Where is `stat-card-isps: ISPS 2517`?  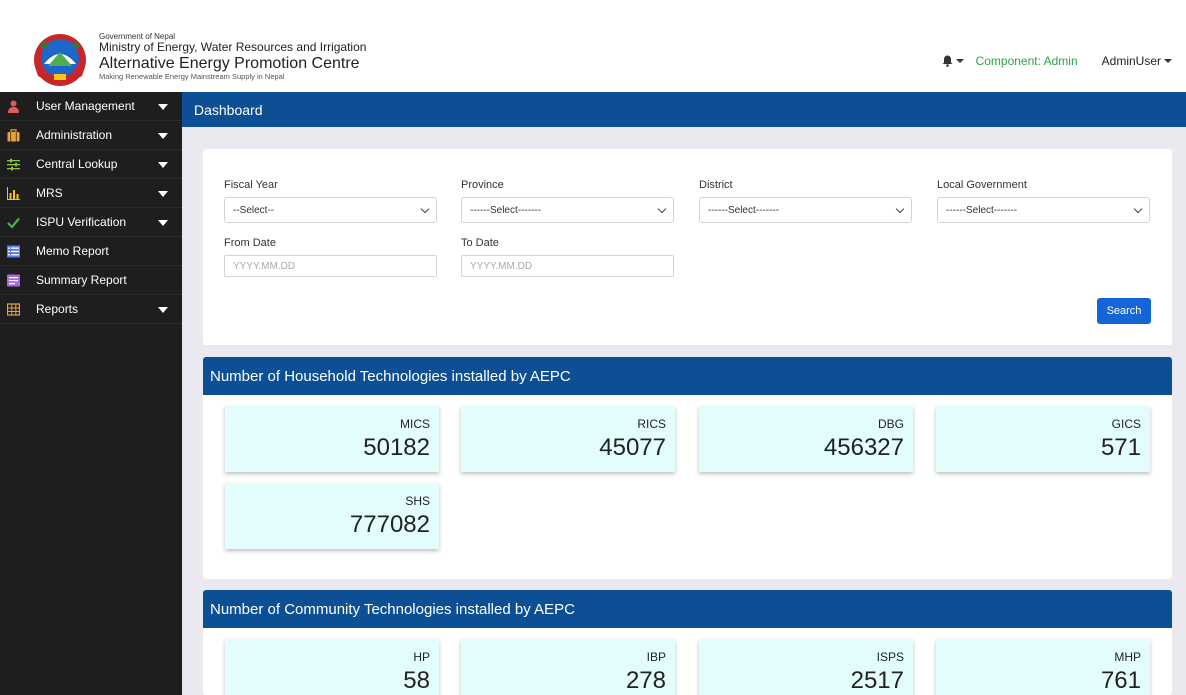 stat-card-isps: ISPS 2517 is located at coordinates (806, 667).